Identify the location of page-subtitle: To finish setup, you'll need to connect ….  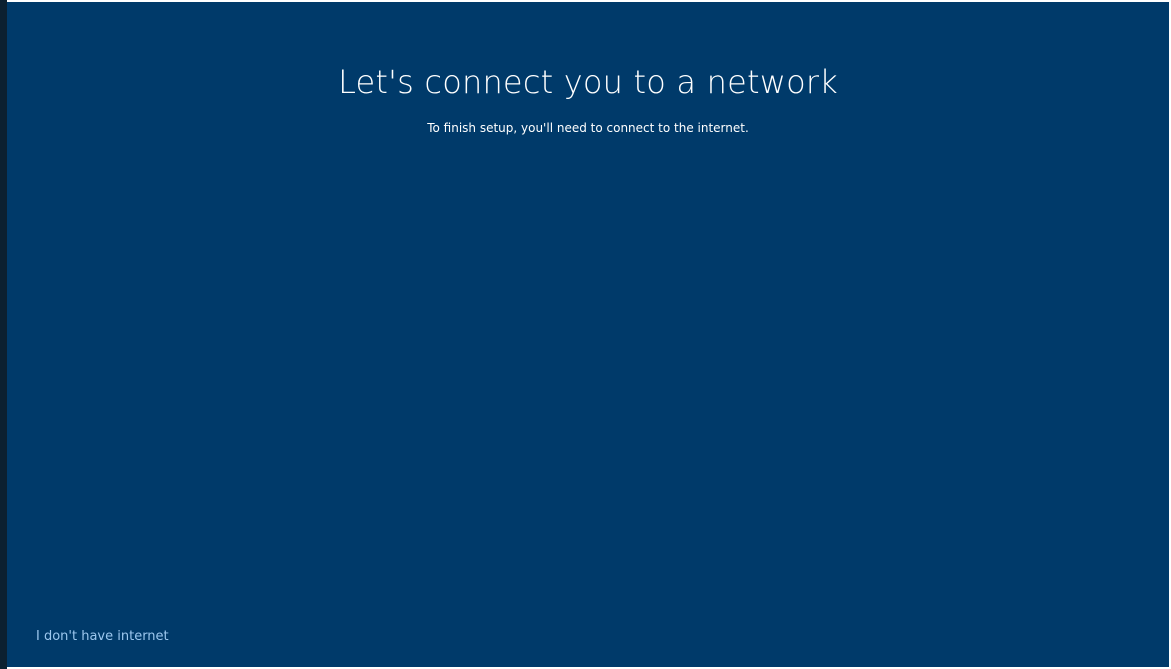
(588, 128).